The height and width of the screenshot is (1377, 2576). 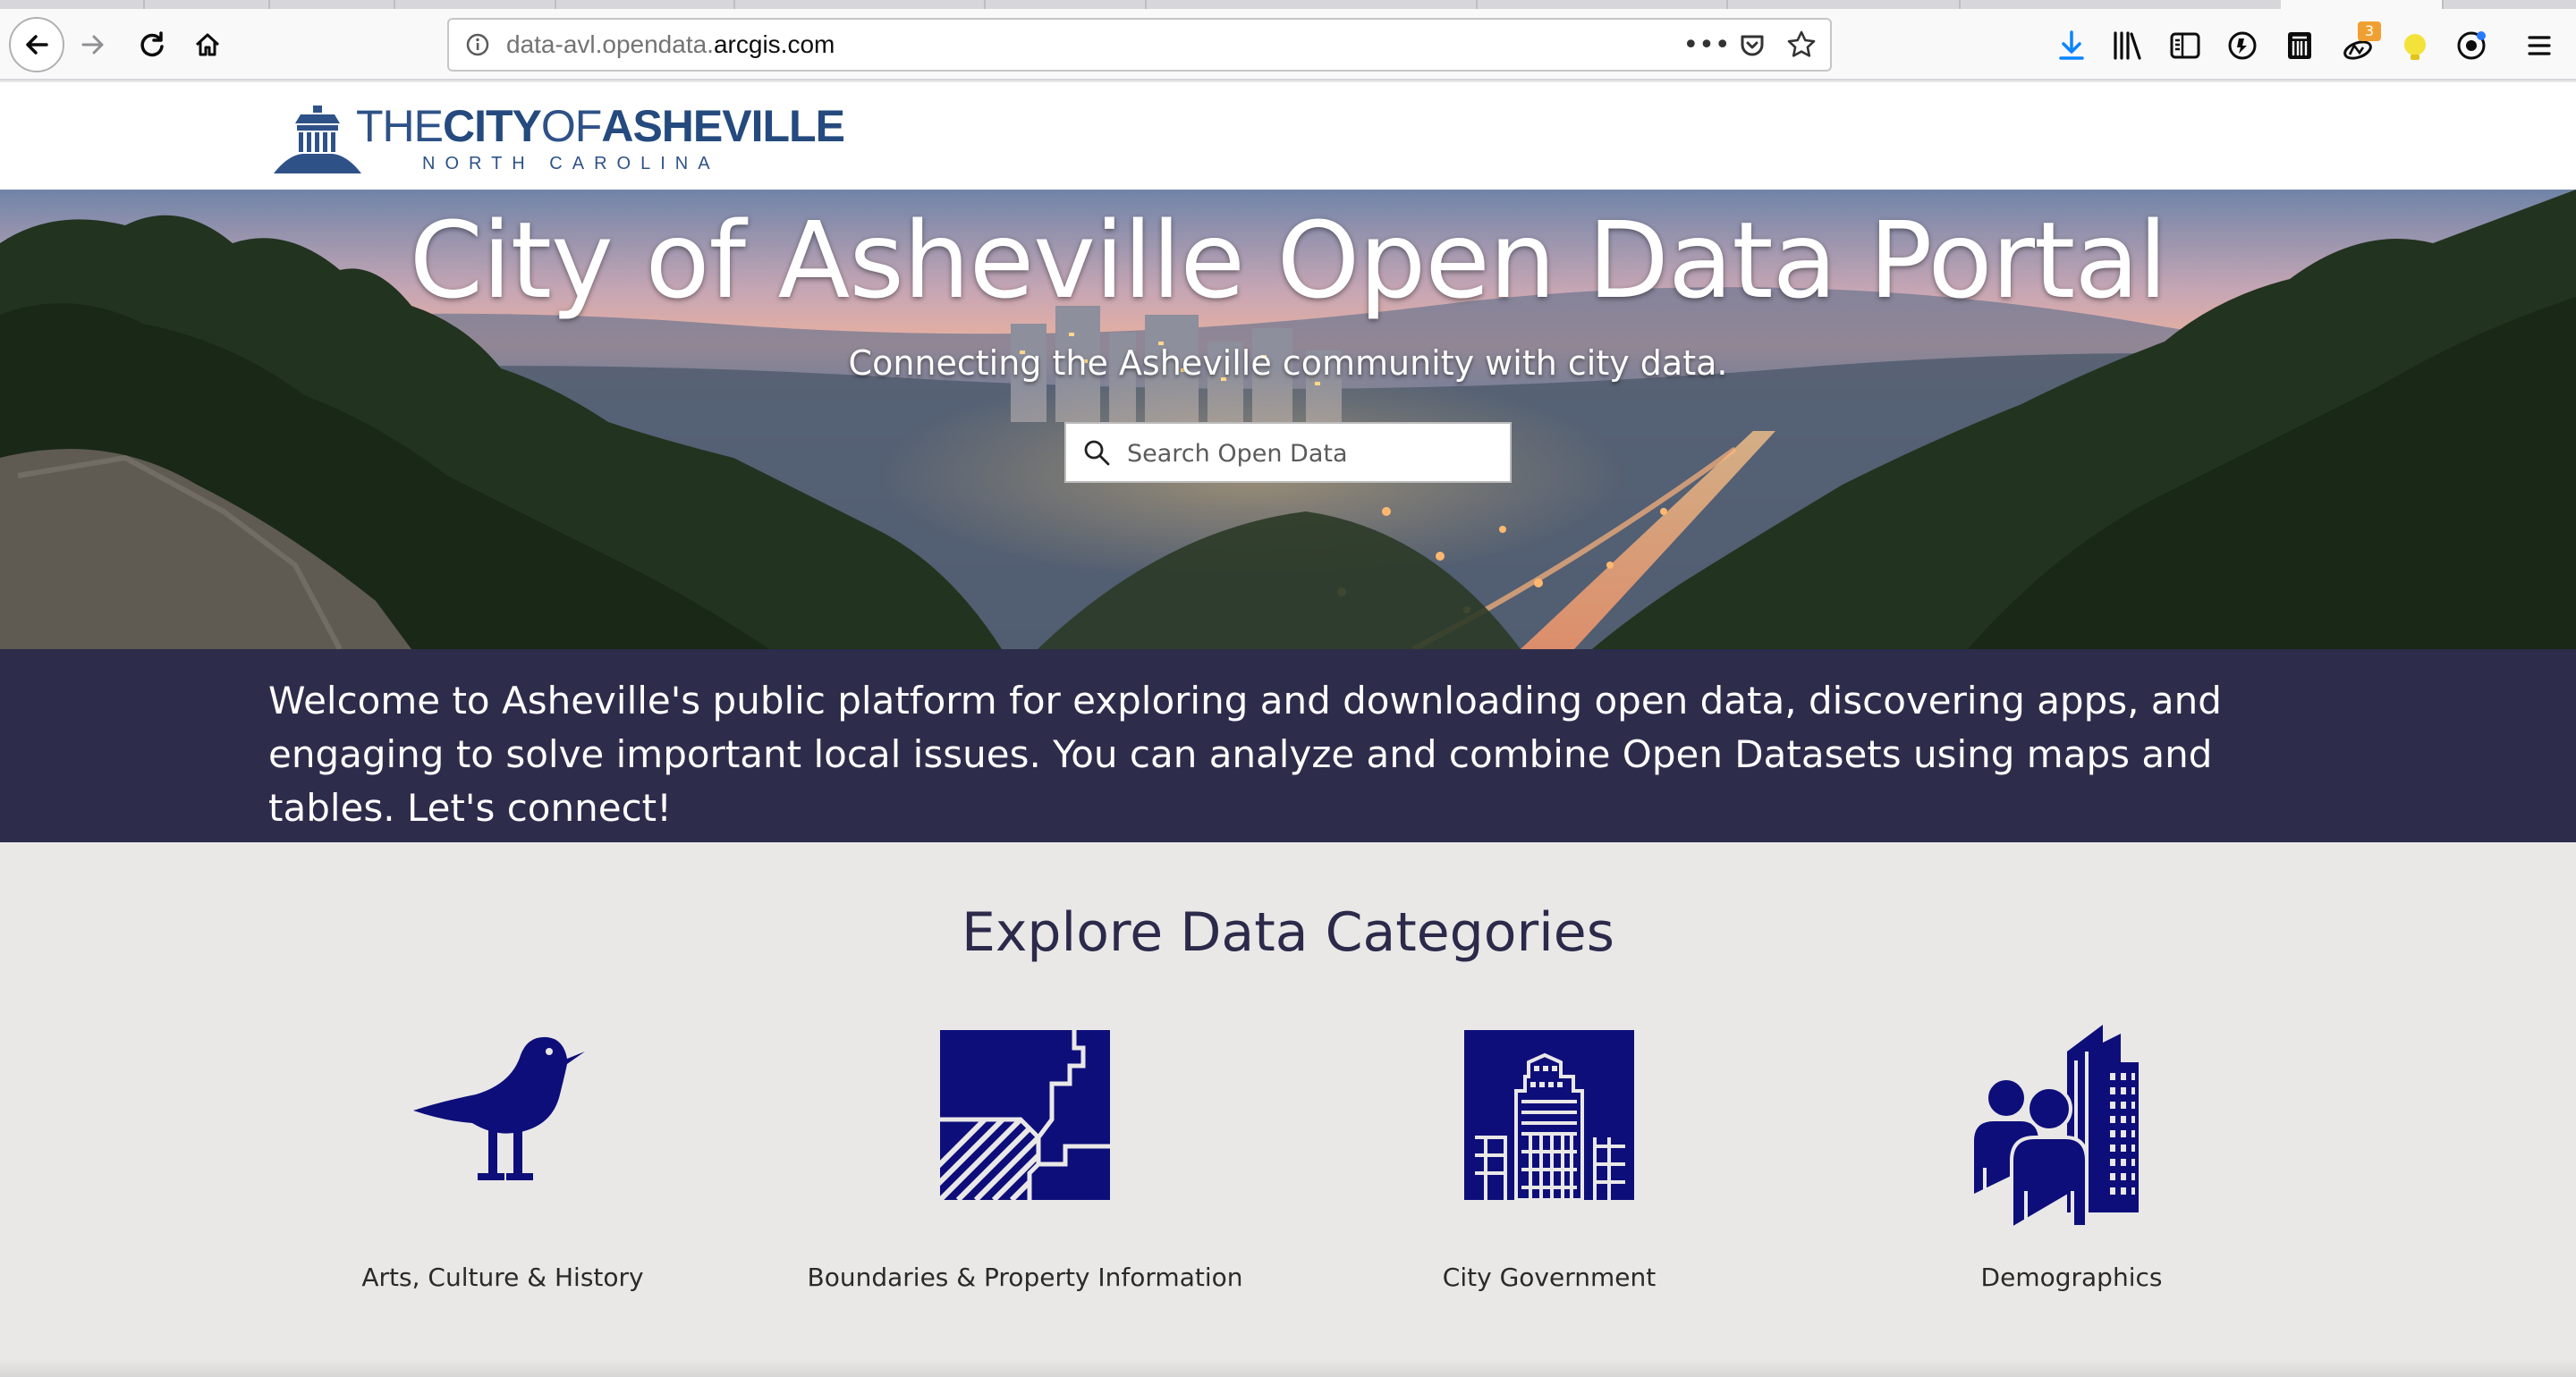 I want to click on bookmark-star-icon, so click(x=1801, y=45).